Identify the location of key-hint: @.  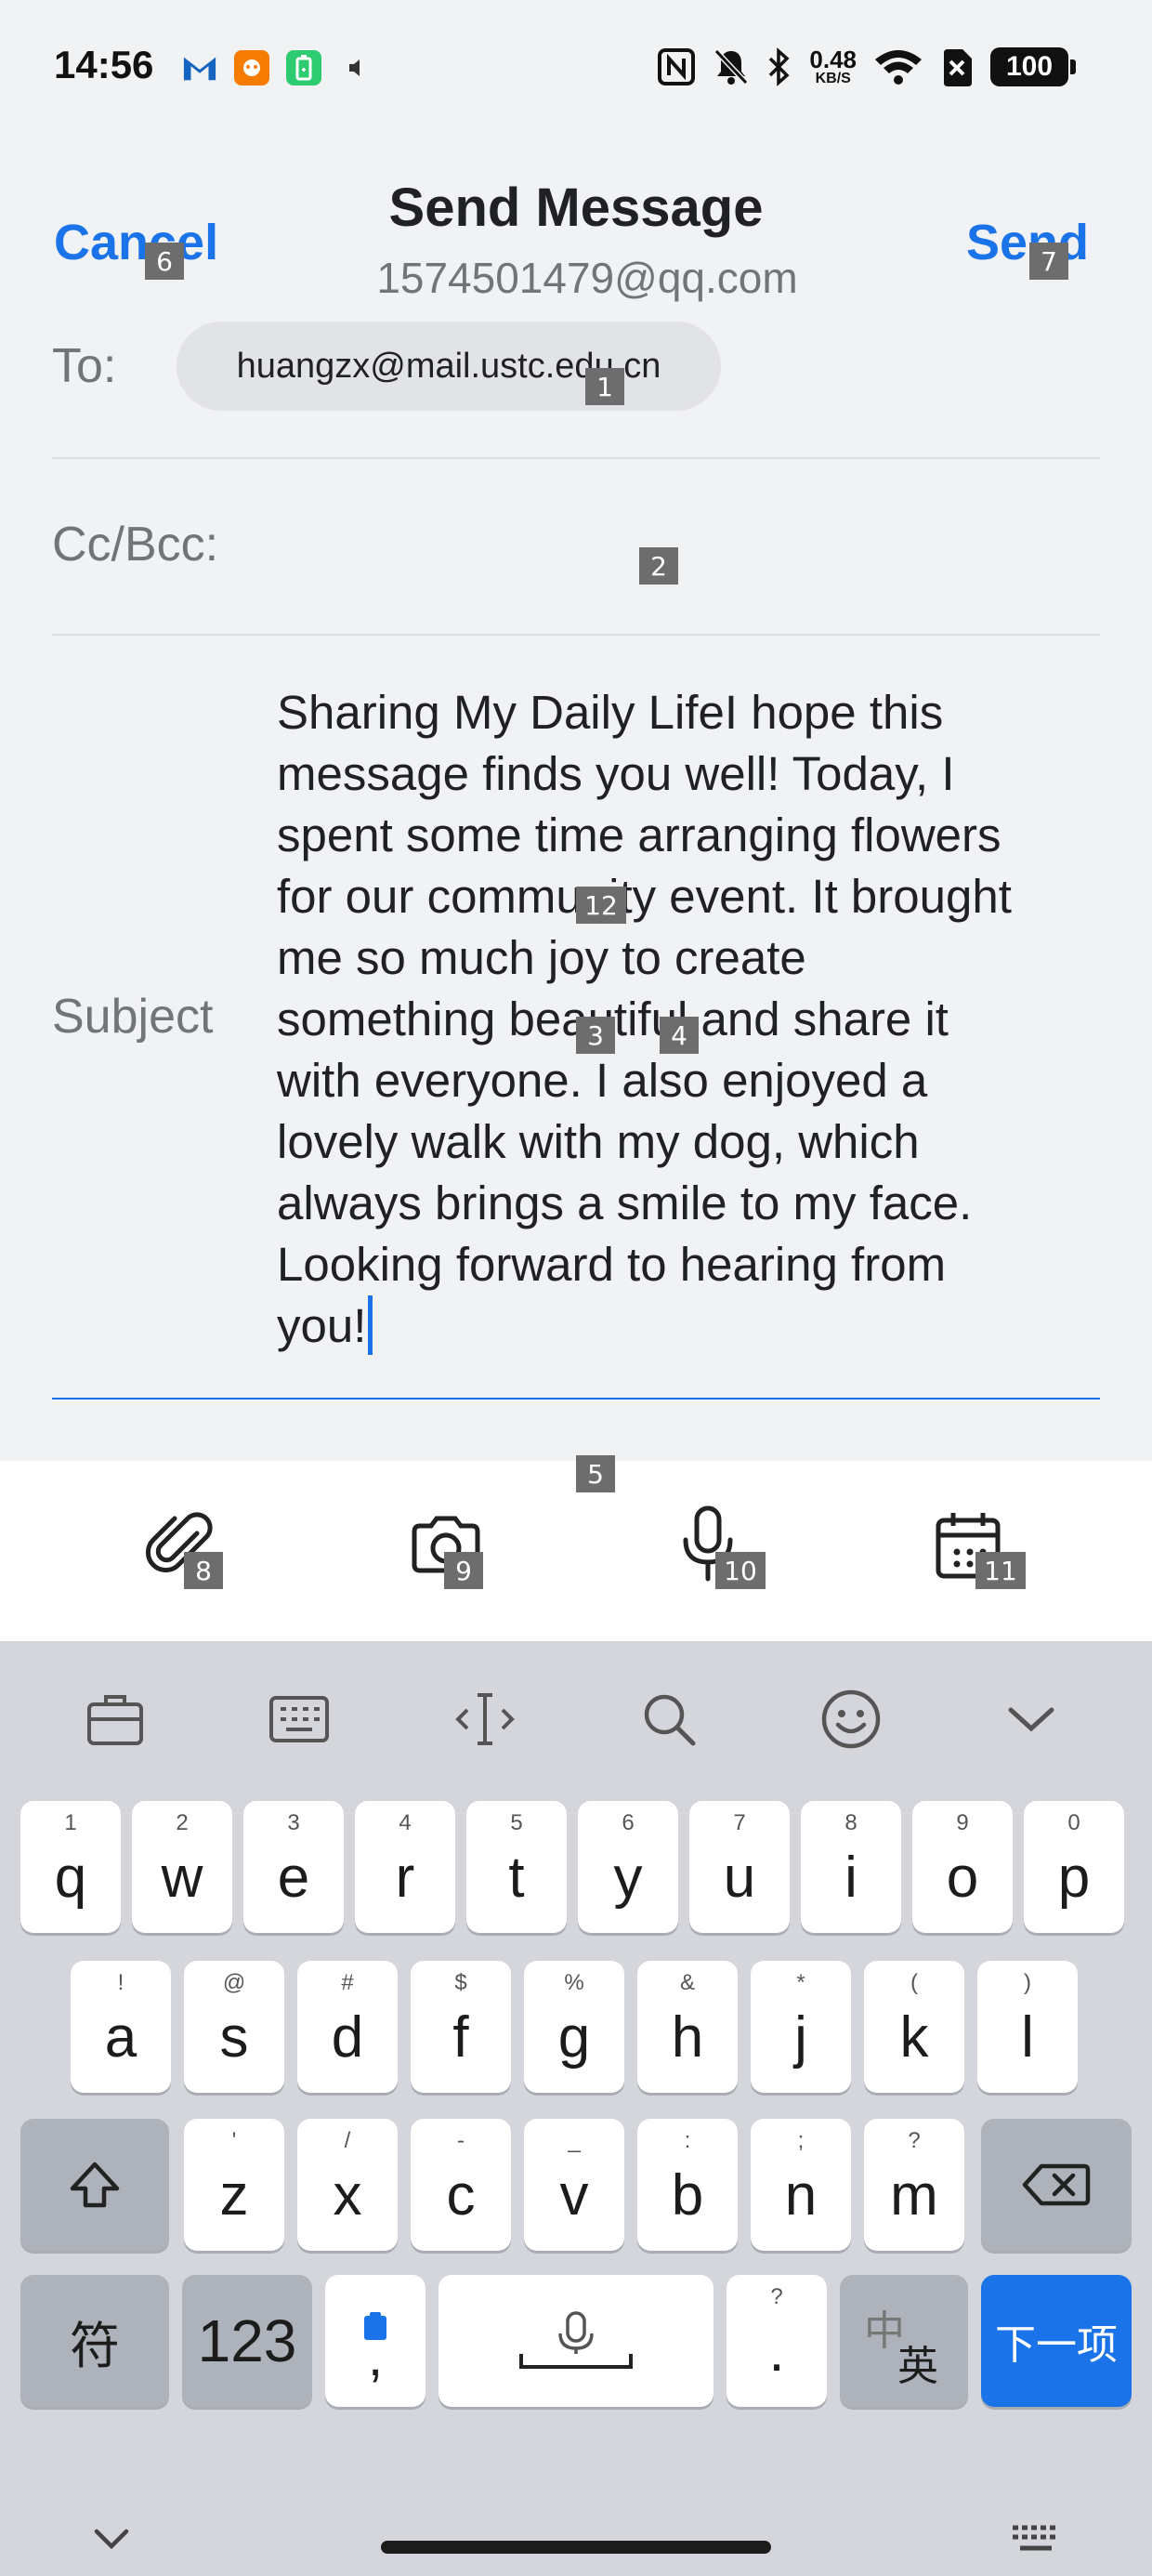
(234, 1982).